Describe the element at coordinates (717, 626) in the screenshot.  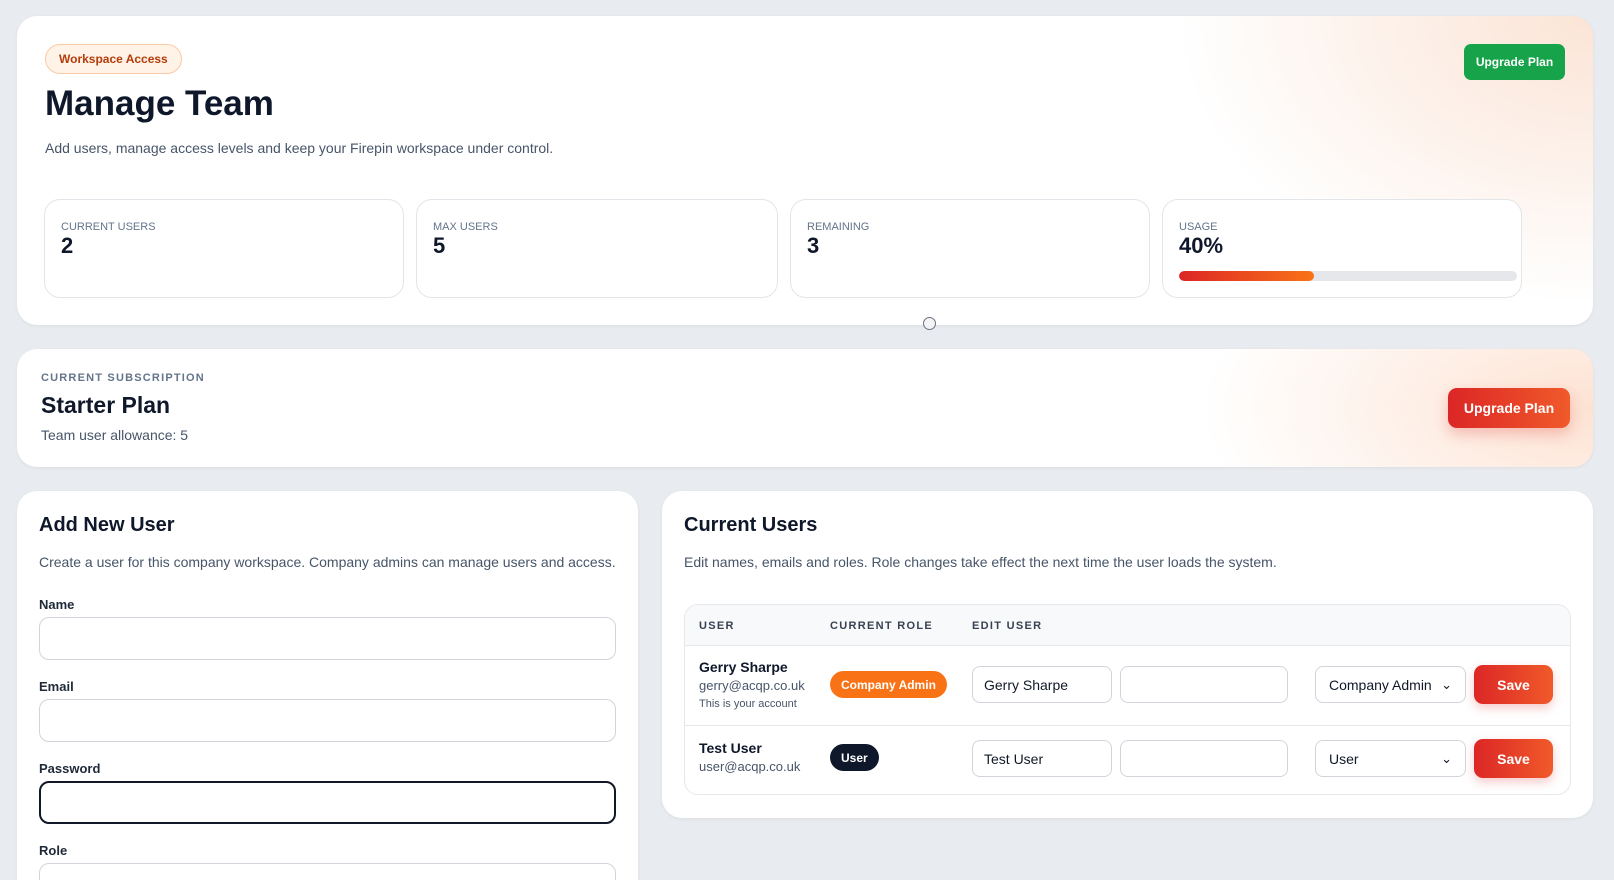
I see `column-header-user: USER` at that location.